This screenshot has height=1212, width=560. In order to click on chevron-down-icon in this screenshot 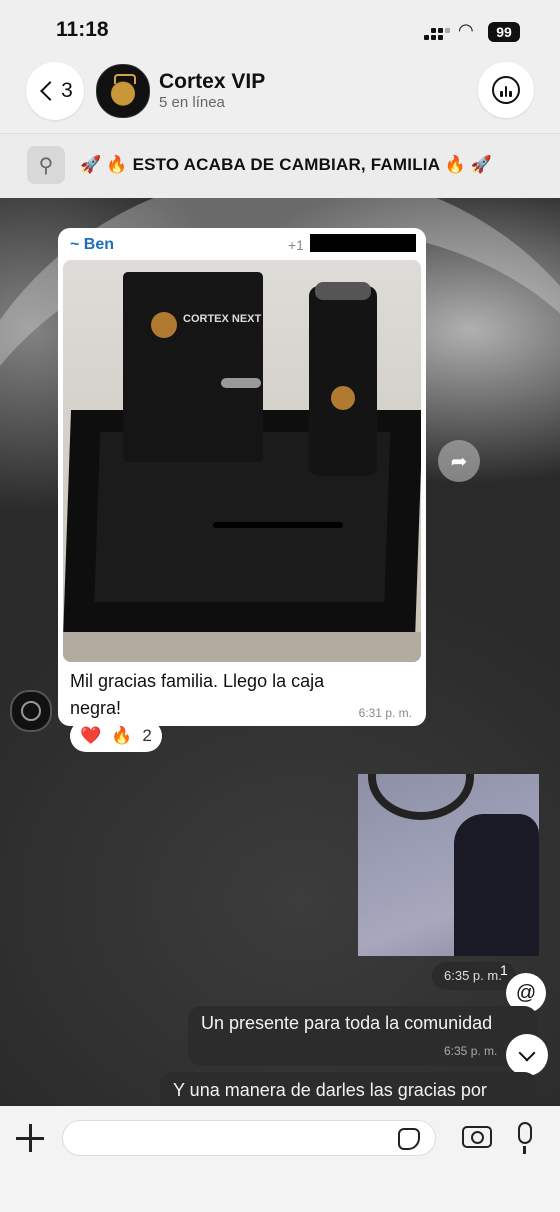, I will do `click(527, 1052)`.